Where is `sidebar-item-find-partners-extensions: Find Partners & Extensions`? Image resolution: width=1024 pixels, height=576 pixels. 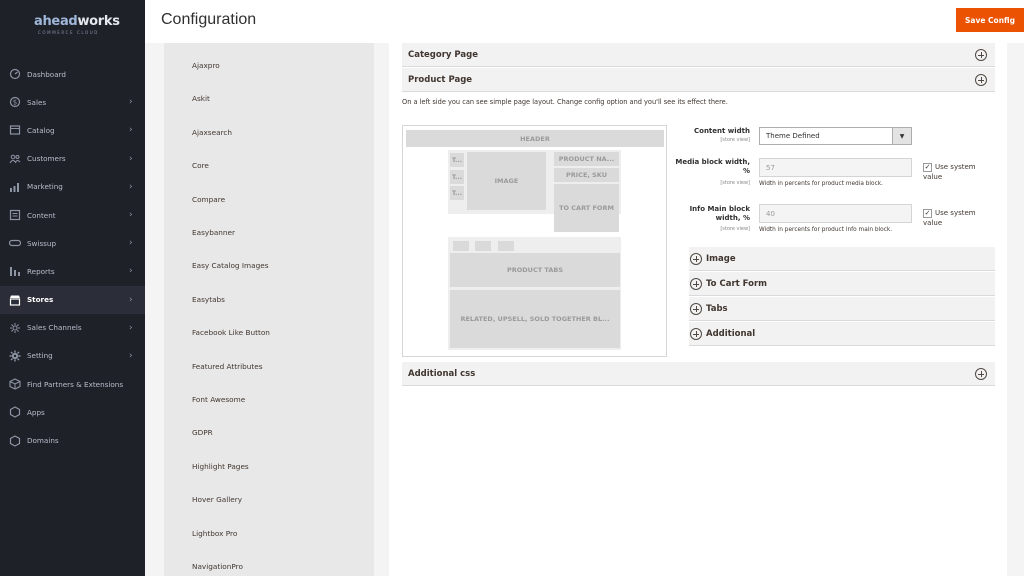 sidebar-item-find-partners-extensions: Find Partners & Extensions is located at coordinates (72, 384).